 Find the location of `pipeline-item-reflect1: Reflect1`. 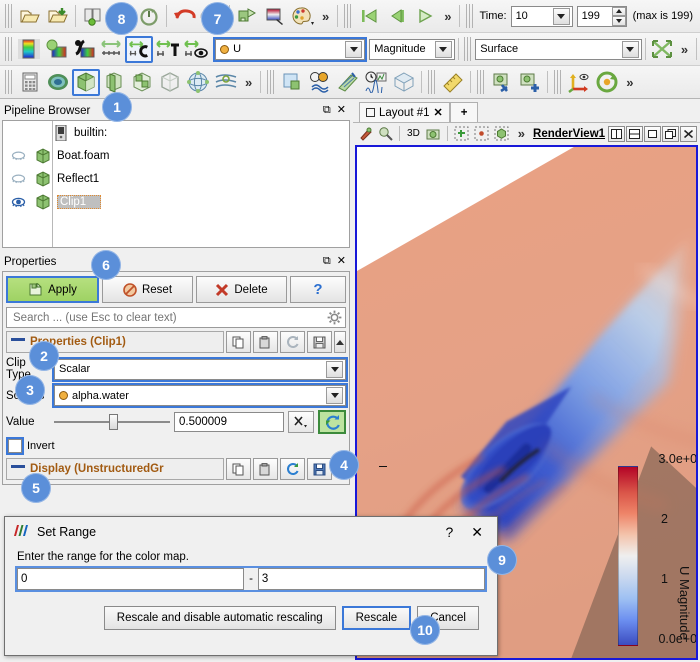

pipeline-item-reflect1: Reflect1 is located at coordinates (176, 178).